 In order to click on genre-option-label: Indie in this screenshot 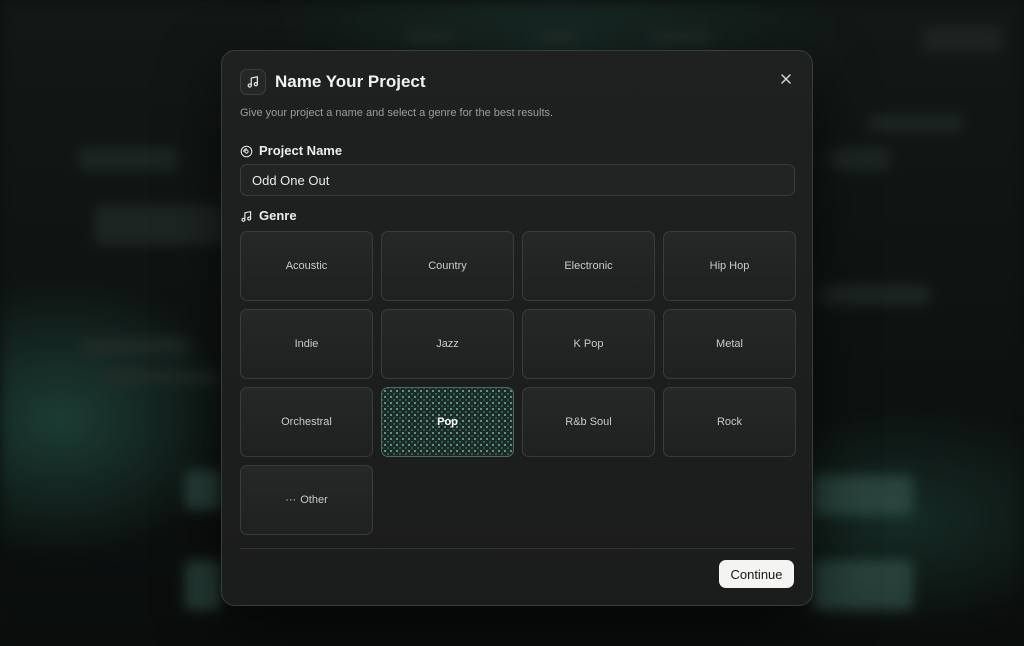, I will do `click(306, 344)`.